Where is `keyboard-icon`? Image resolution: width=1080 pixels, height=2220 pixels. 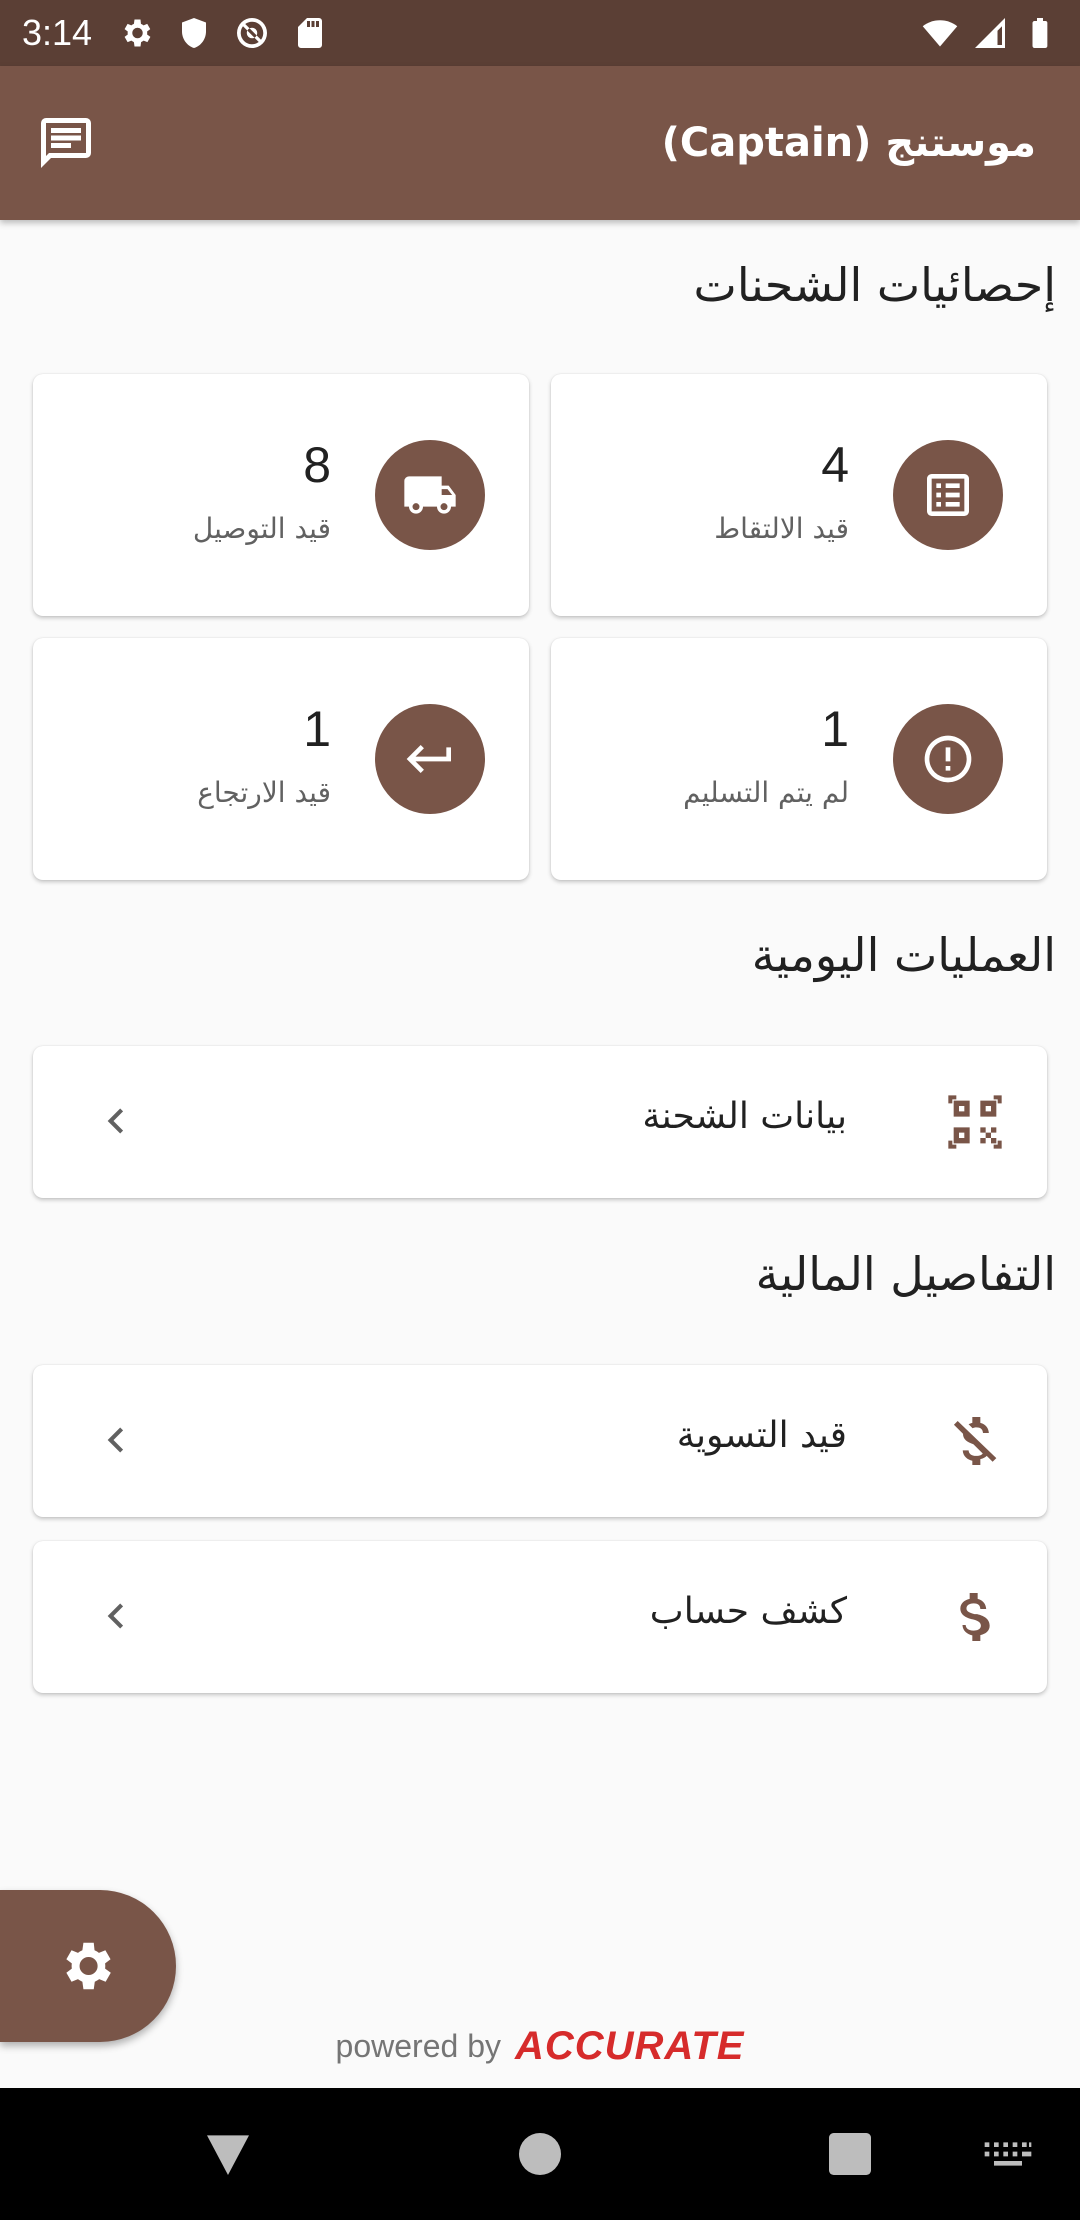 keyboard-icon is located at coordinates (1008, 2154).